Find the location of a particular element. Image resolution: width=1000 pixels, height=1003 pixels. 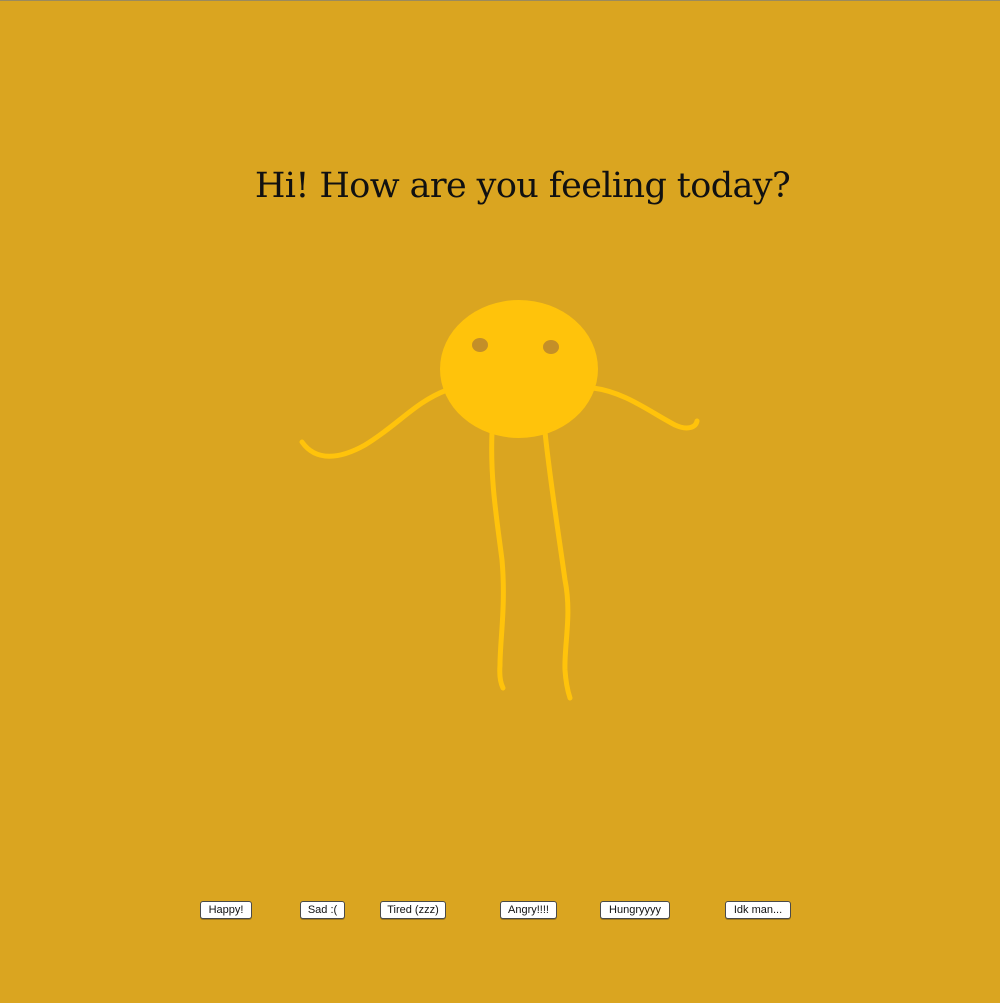

right-arm is located at coordinates (645, 408).